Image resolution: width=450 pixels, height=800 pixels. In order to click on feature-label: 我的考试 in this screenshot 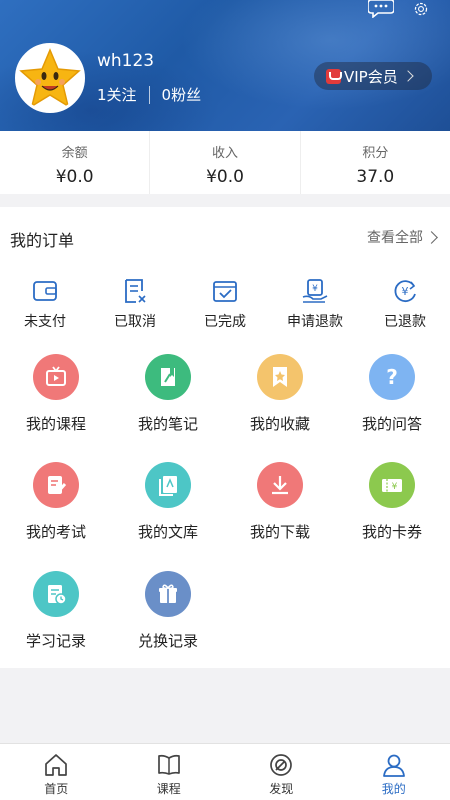, I will do `click(55, 532)`.